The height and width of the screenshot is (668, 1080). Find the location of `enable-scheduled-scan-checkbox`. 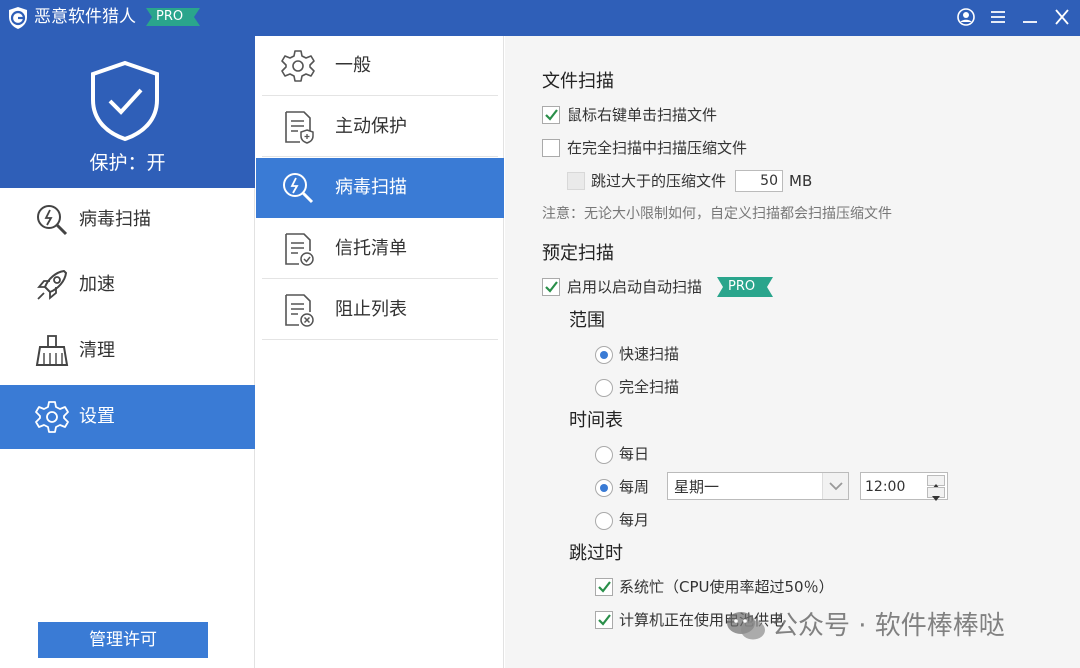

enable-scheduled-scan-checkbox is located at coordinates (551, 287).